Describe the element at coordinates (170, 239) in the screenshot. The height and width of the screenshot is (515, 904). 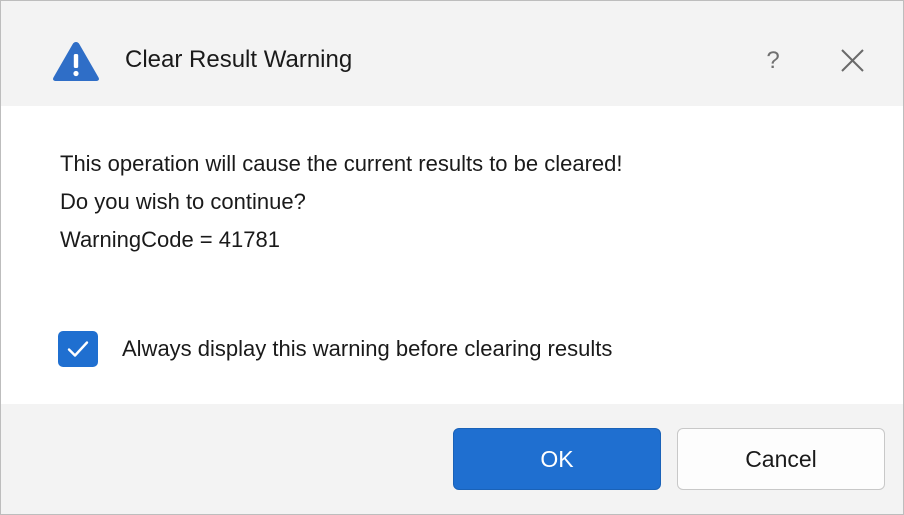
I see `warning-code-line: WarningCode = 41781` at that location.